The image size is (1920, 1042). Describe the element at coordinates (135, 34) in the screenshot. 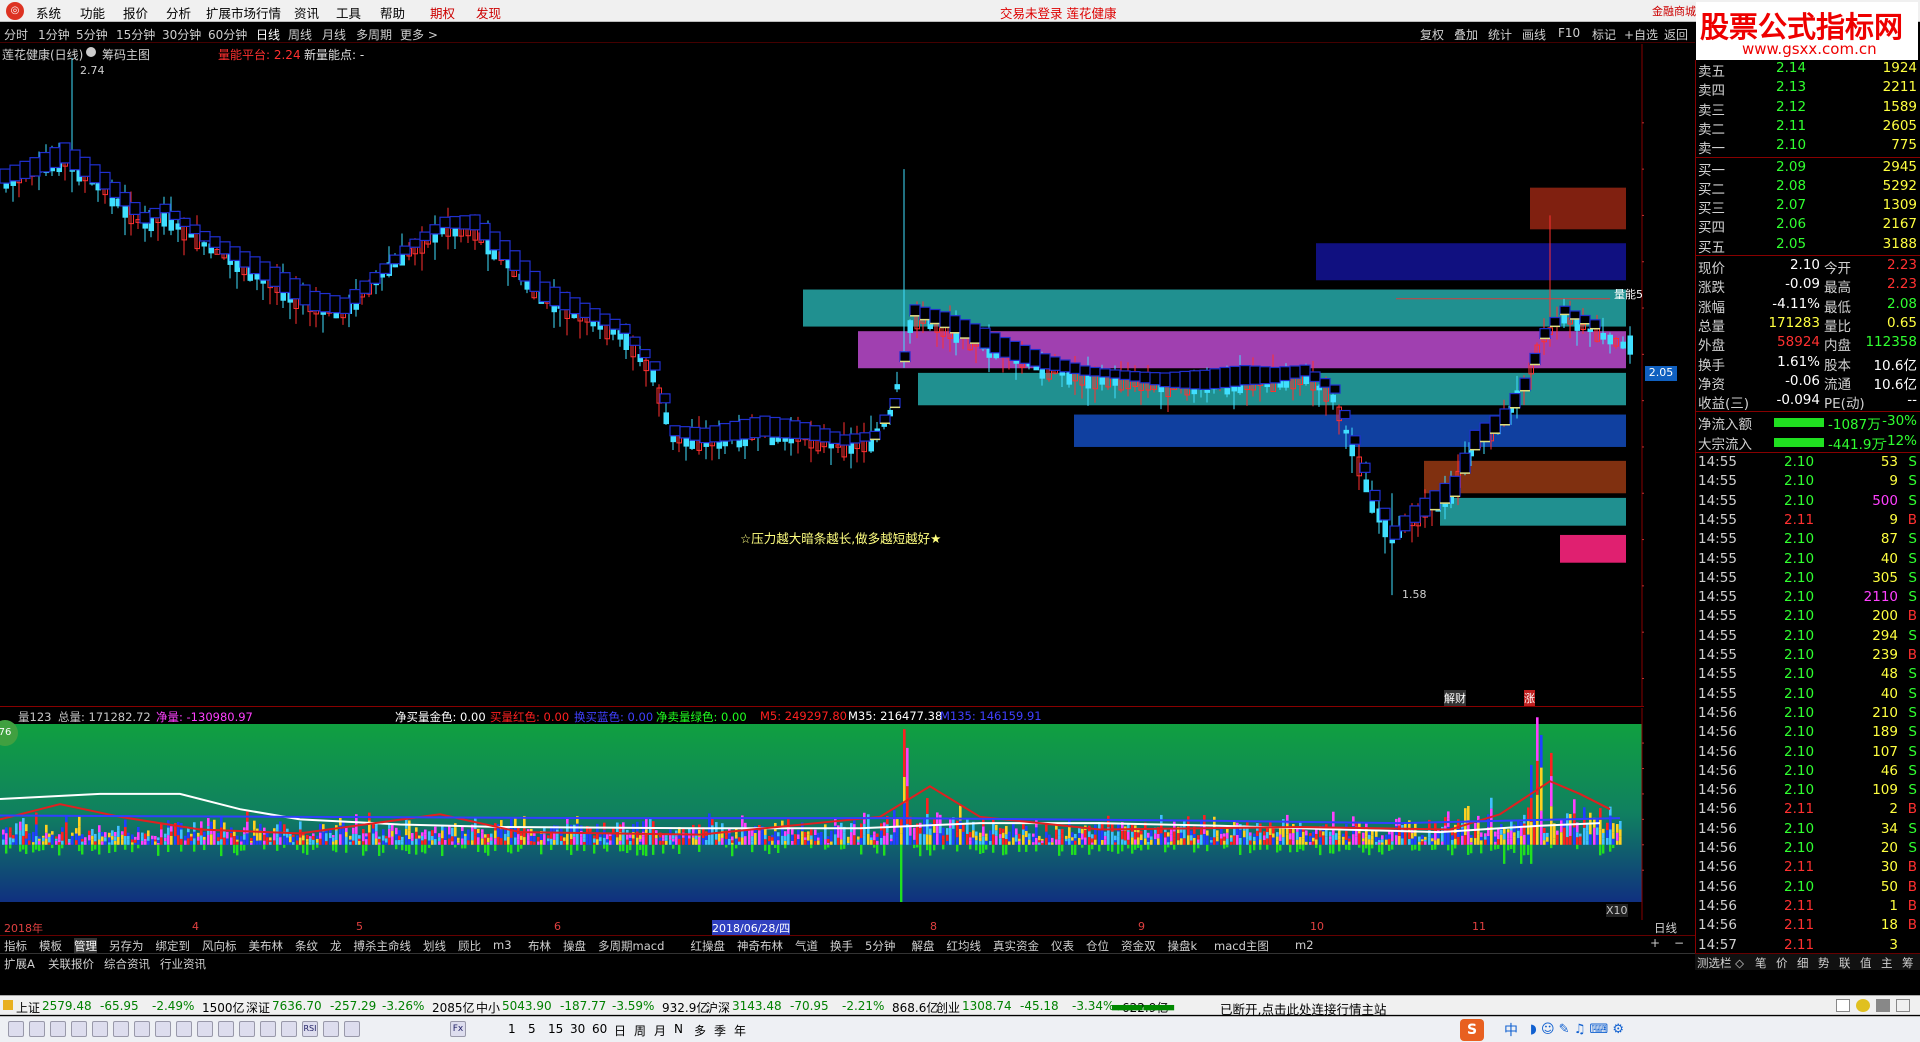

I see `period-15m: 15分钟` at that location.